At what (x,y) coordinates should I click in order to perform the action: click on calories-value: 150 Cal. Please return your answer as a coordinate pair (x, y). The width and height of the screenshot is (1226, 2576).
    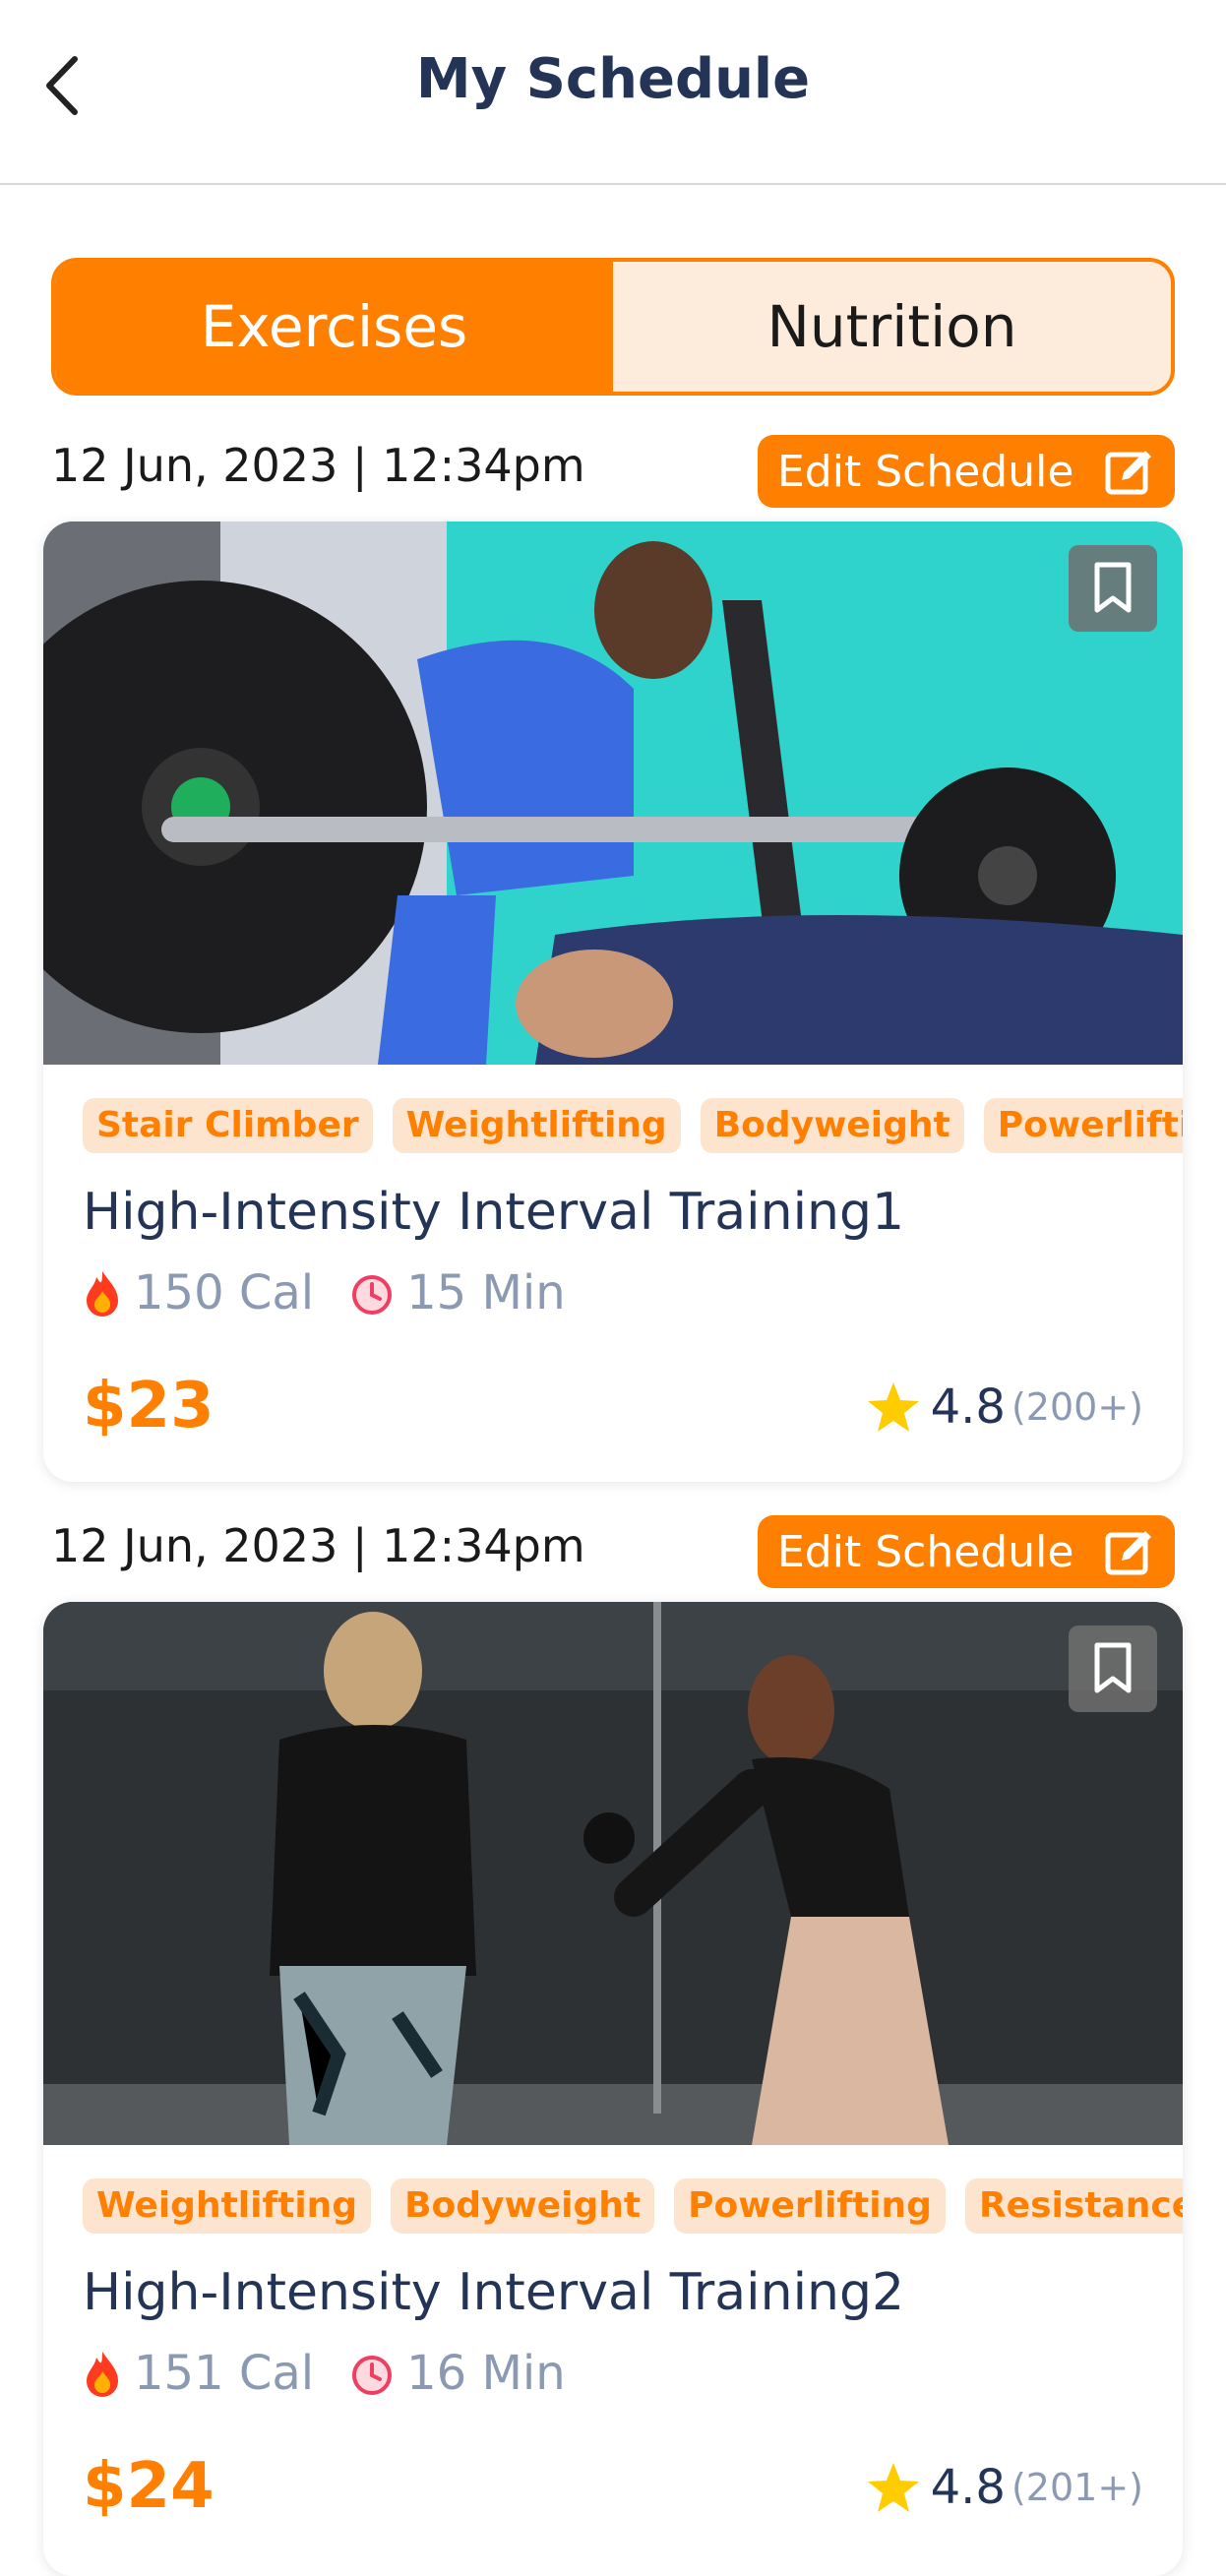
    Looking at the image, I should click on (224, 1292).